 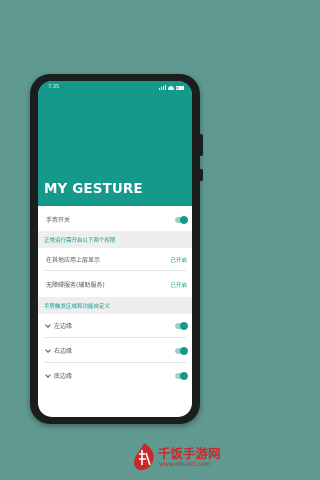 What do you see at coordinates (162, 87) in the screenshot?
I see `signal-icon` at bounding box center [162, 87].